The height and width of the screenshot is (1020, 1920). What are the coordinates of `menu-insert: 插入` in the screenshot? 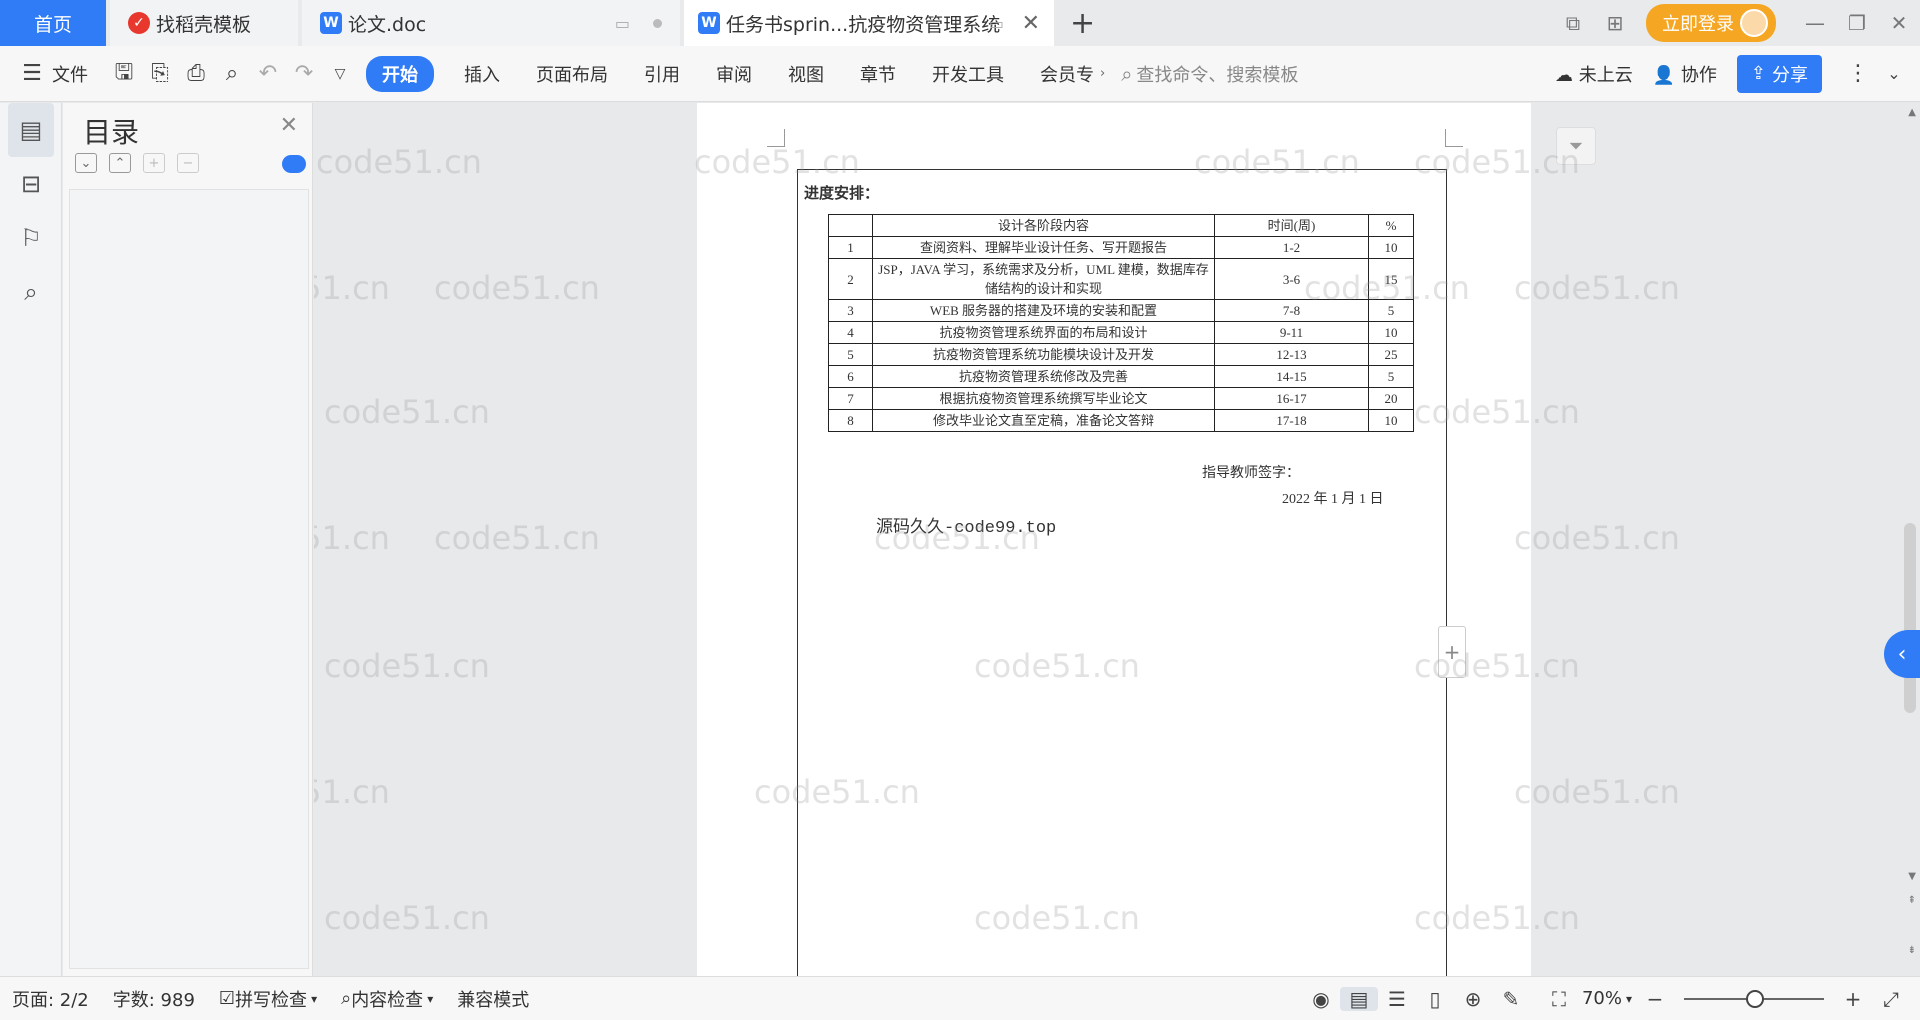 It's located at (482, 74).